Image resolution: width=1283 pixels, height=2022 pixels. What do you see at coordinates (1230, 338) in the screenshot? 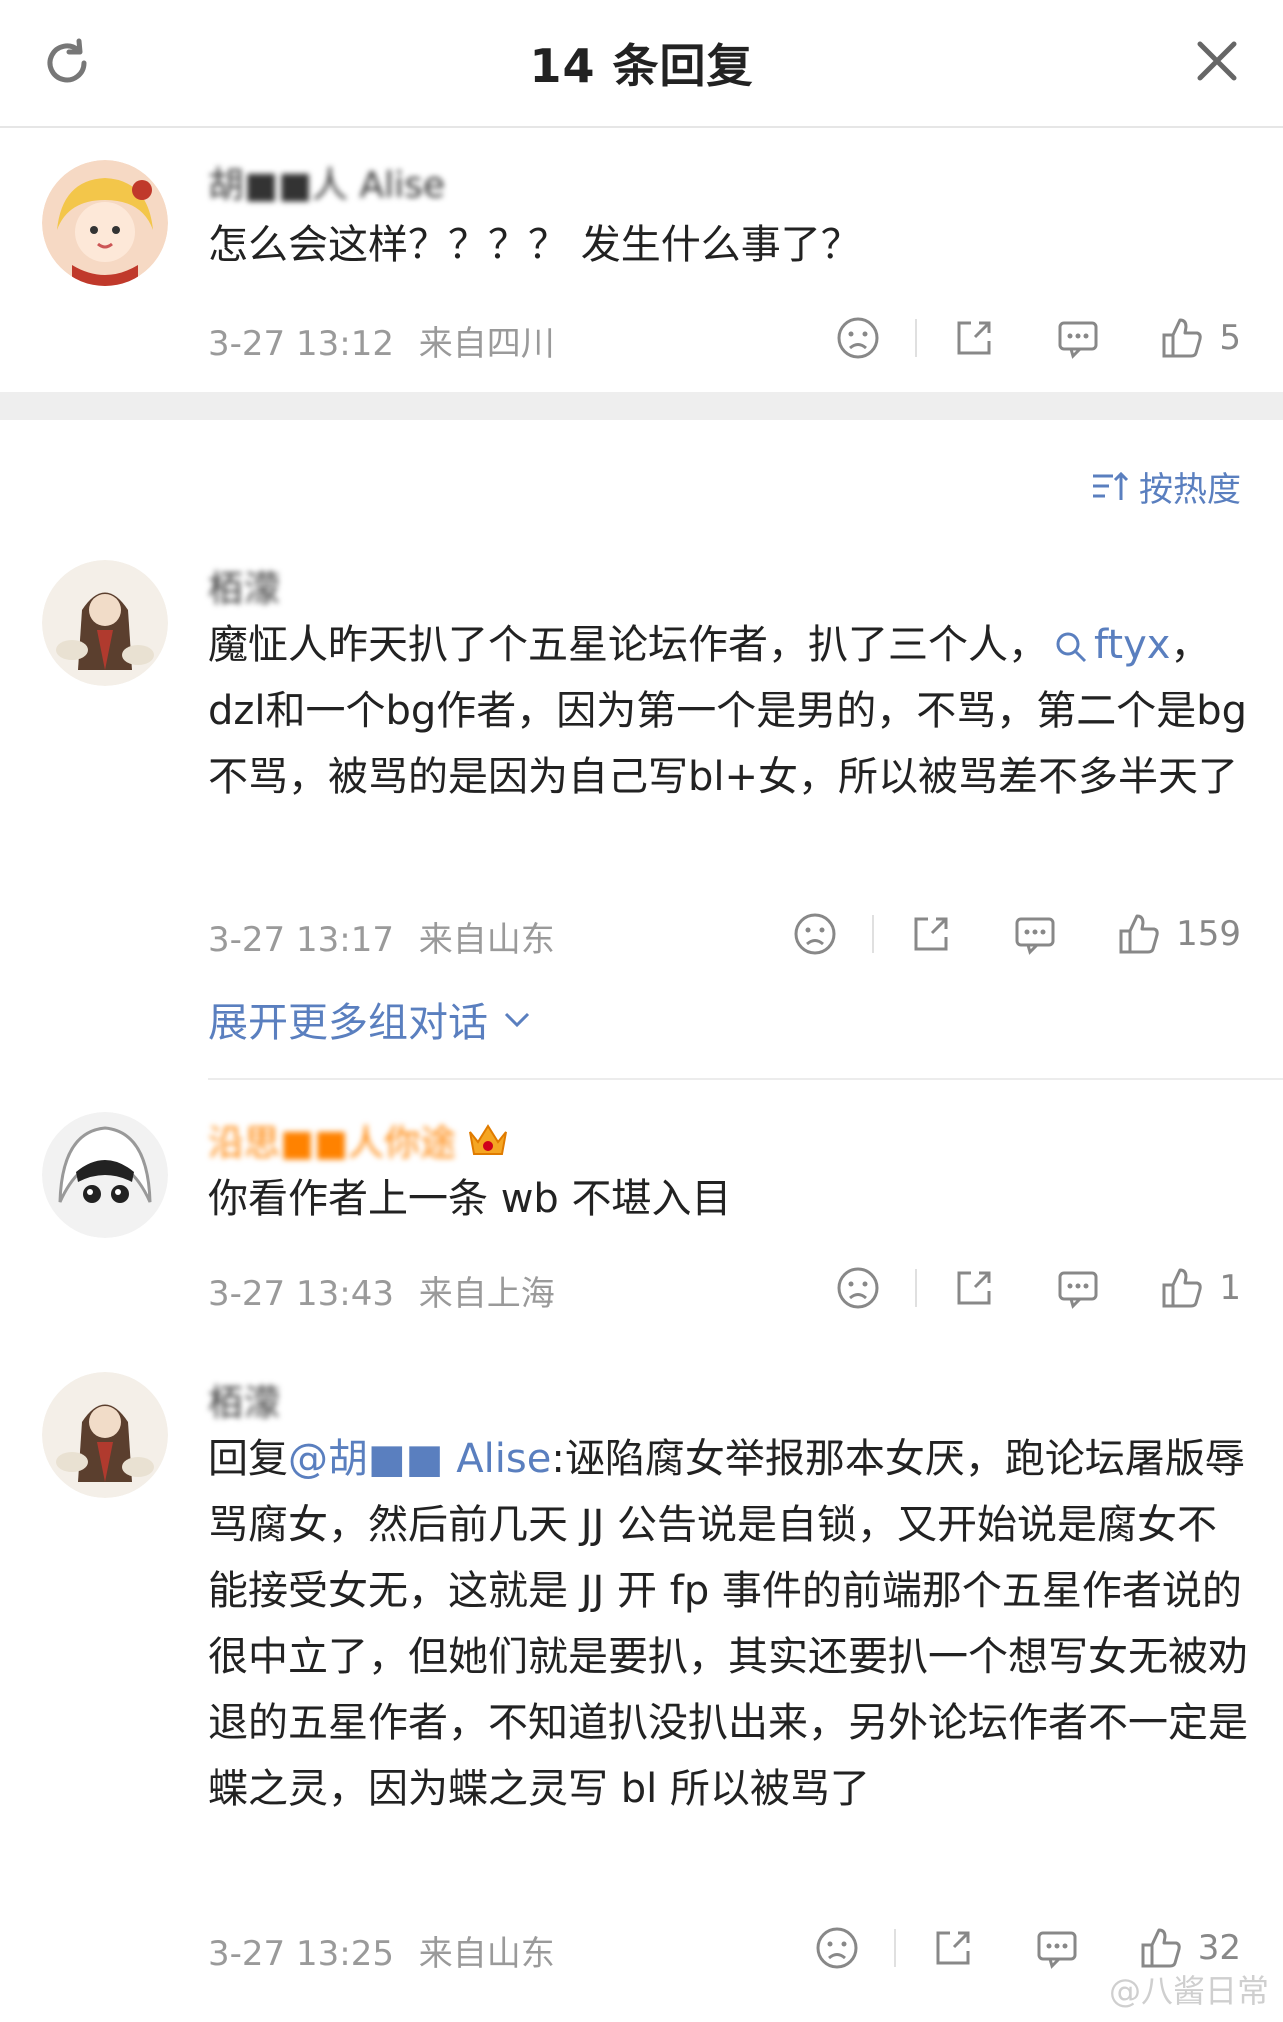
I see `like-count: 5` at bounding box center [1230, 338].